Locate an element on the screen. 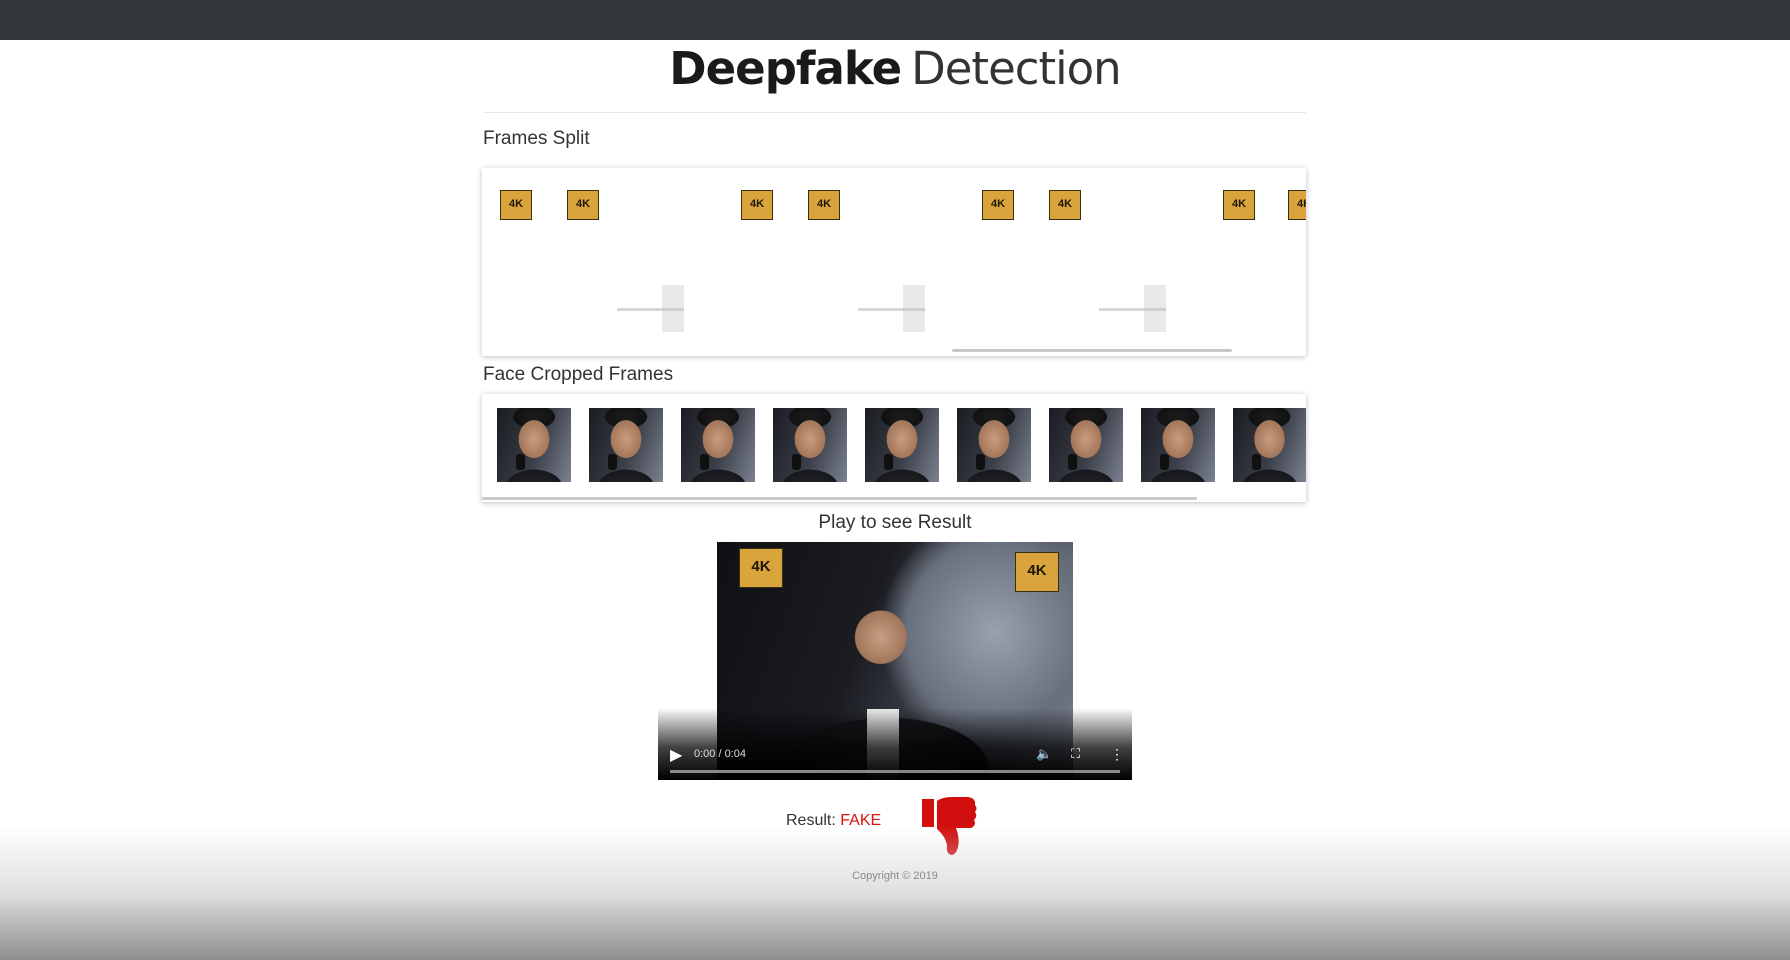 This screenshot has height=960, width=1790. face-cropped-strip is located at coordinates (894, 448).